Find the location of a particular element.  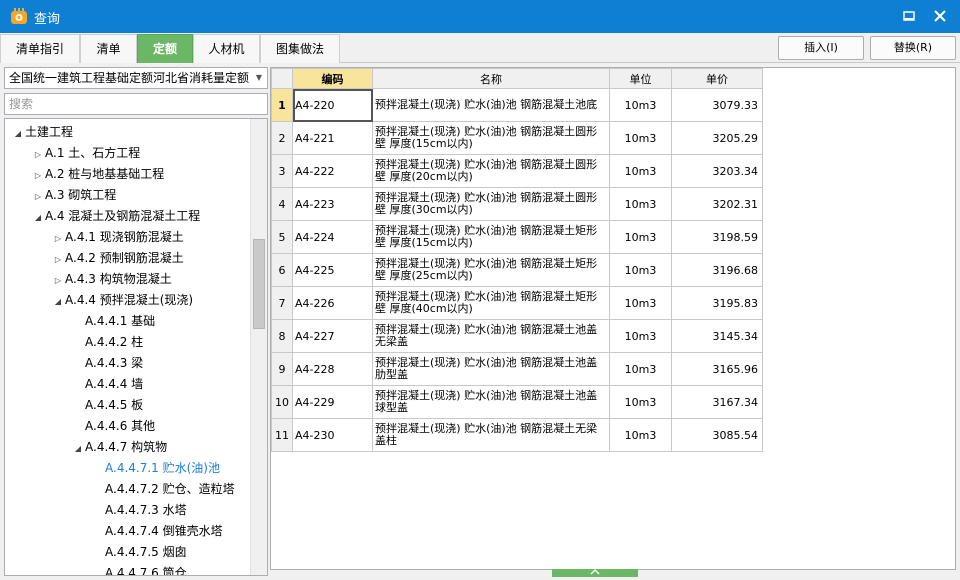

code-cell: A4-221 is located at coordinates (332, 138).